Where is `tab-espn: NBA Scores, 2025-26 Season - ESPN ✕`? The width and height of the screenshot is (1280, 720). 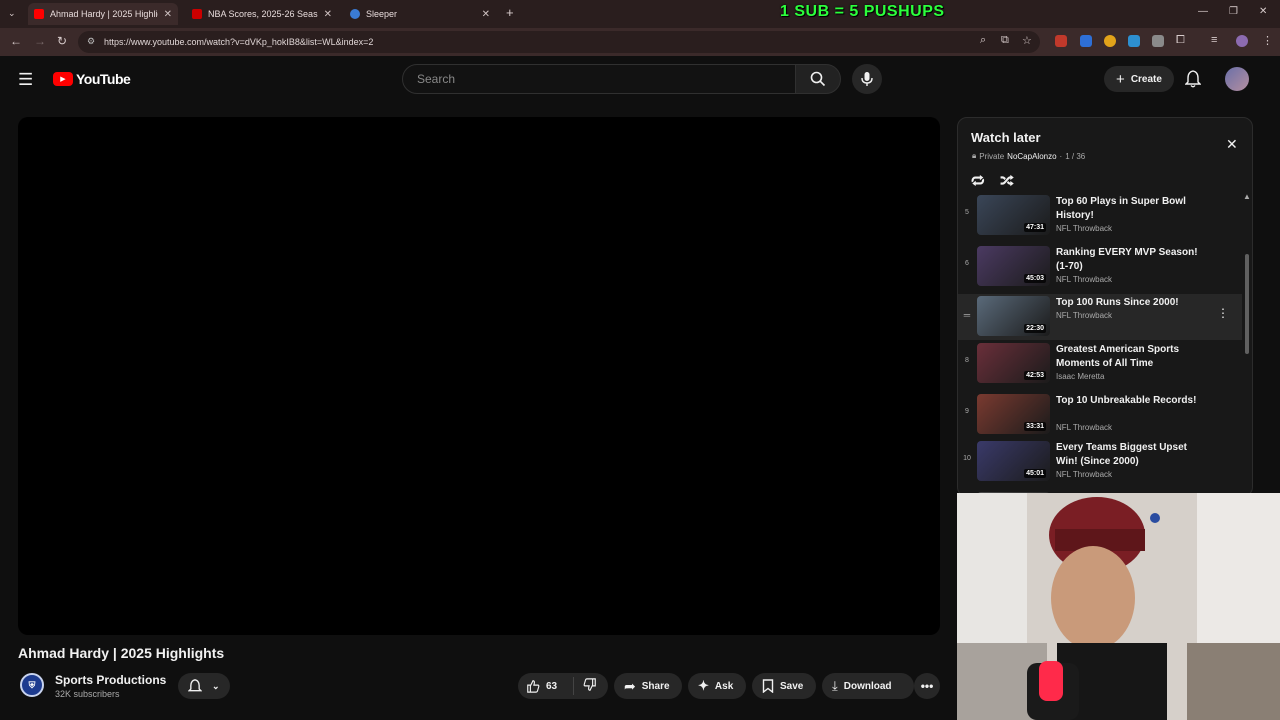
tab-espn: NBA Scores, 2025-26 Season - ESPN ✕ is located at coordinates (262, 14).